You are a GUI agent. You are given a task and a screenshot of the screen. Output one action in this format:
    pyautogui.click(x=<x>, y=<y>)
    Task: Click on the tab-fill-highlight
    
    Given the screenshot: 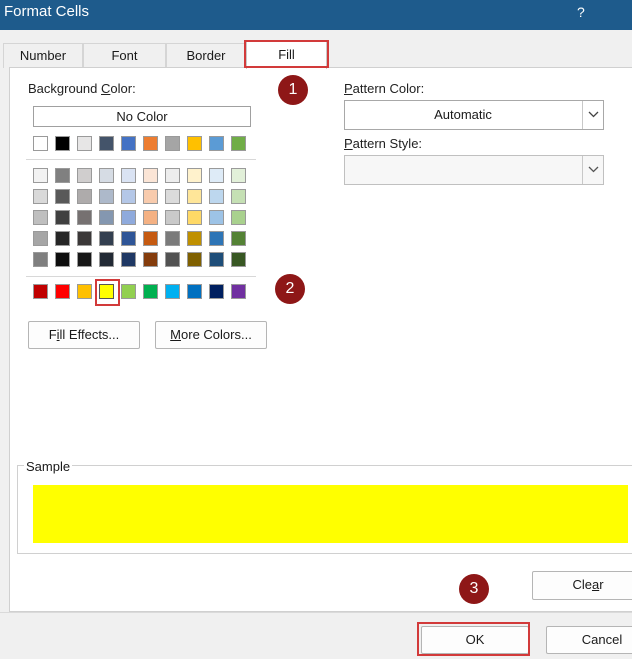 What is the action you would take?
    pyautogui.click(x=286, y=54)
    